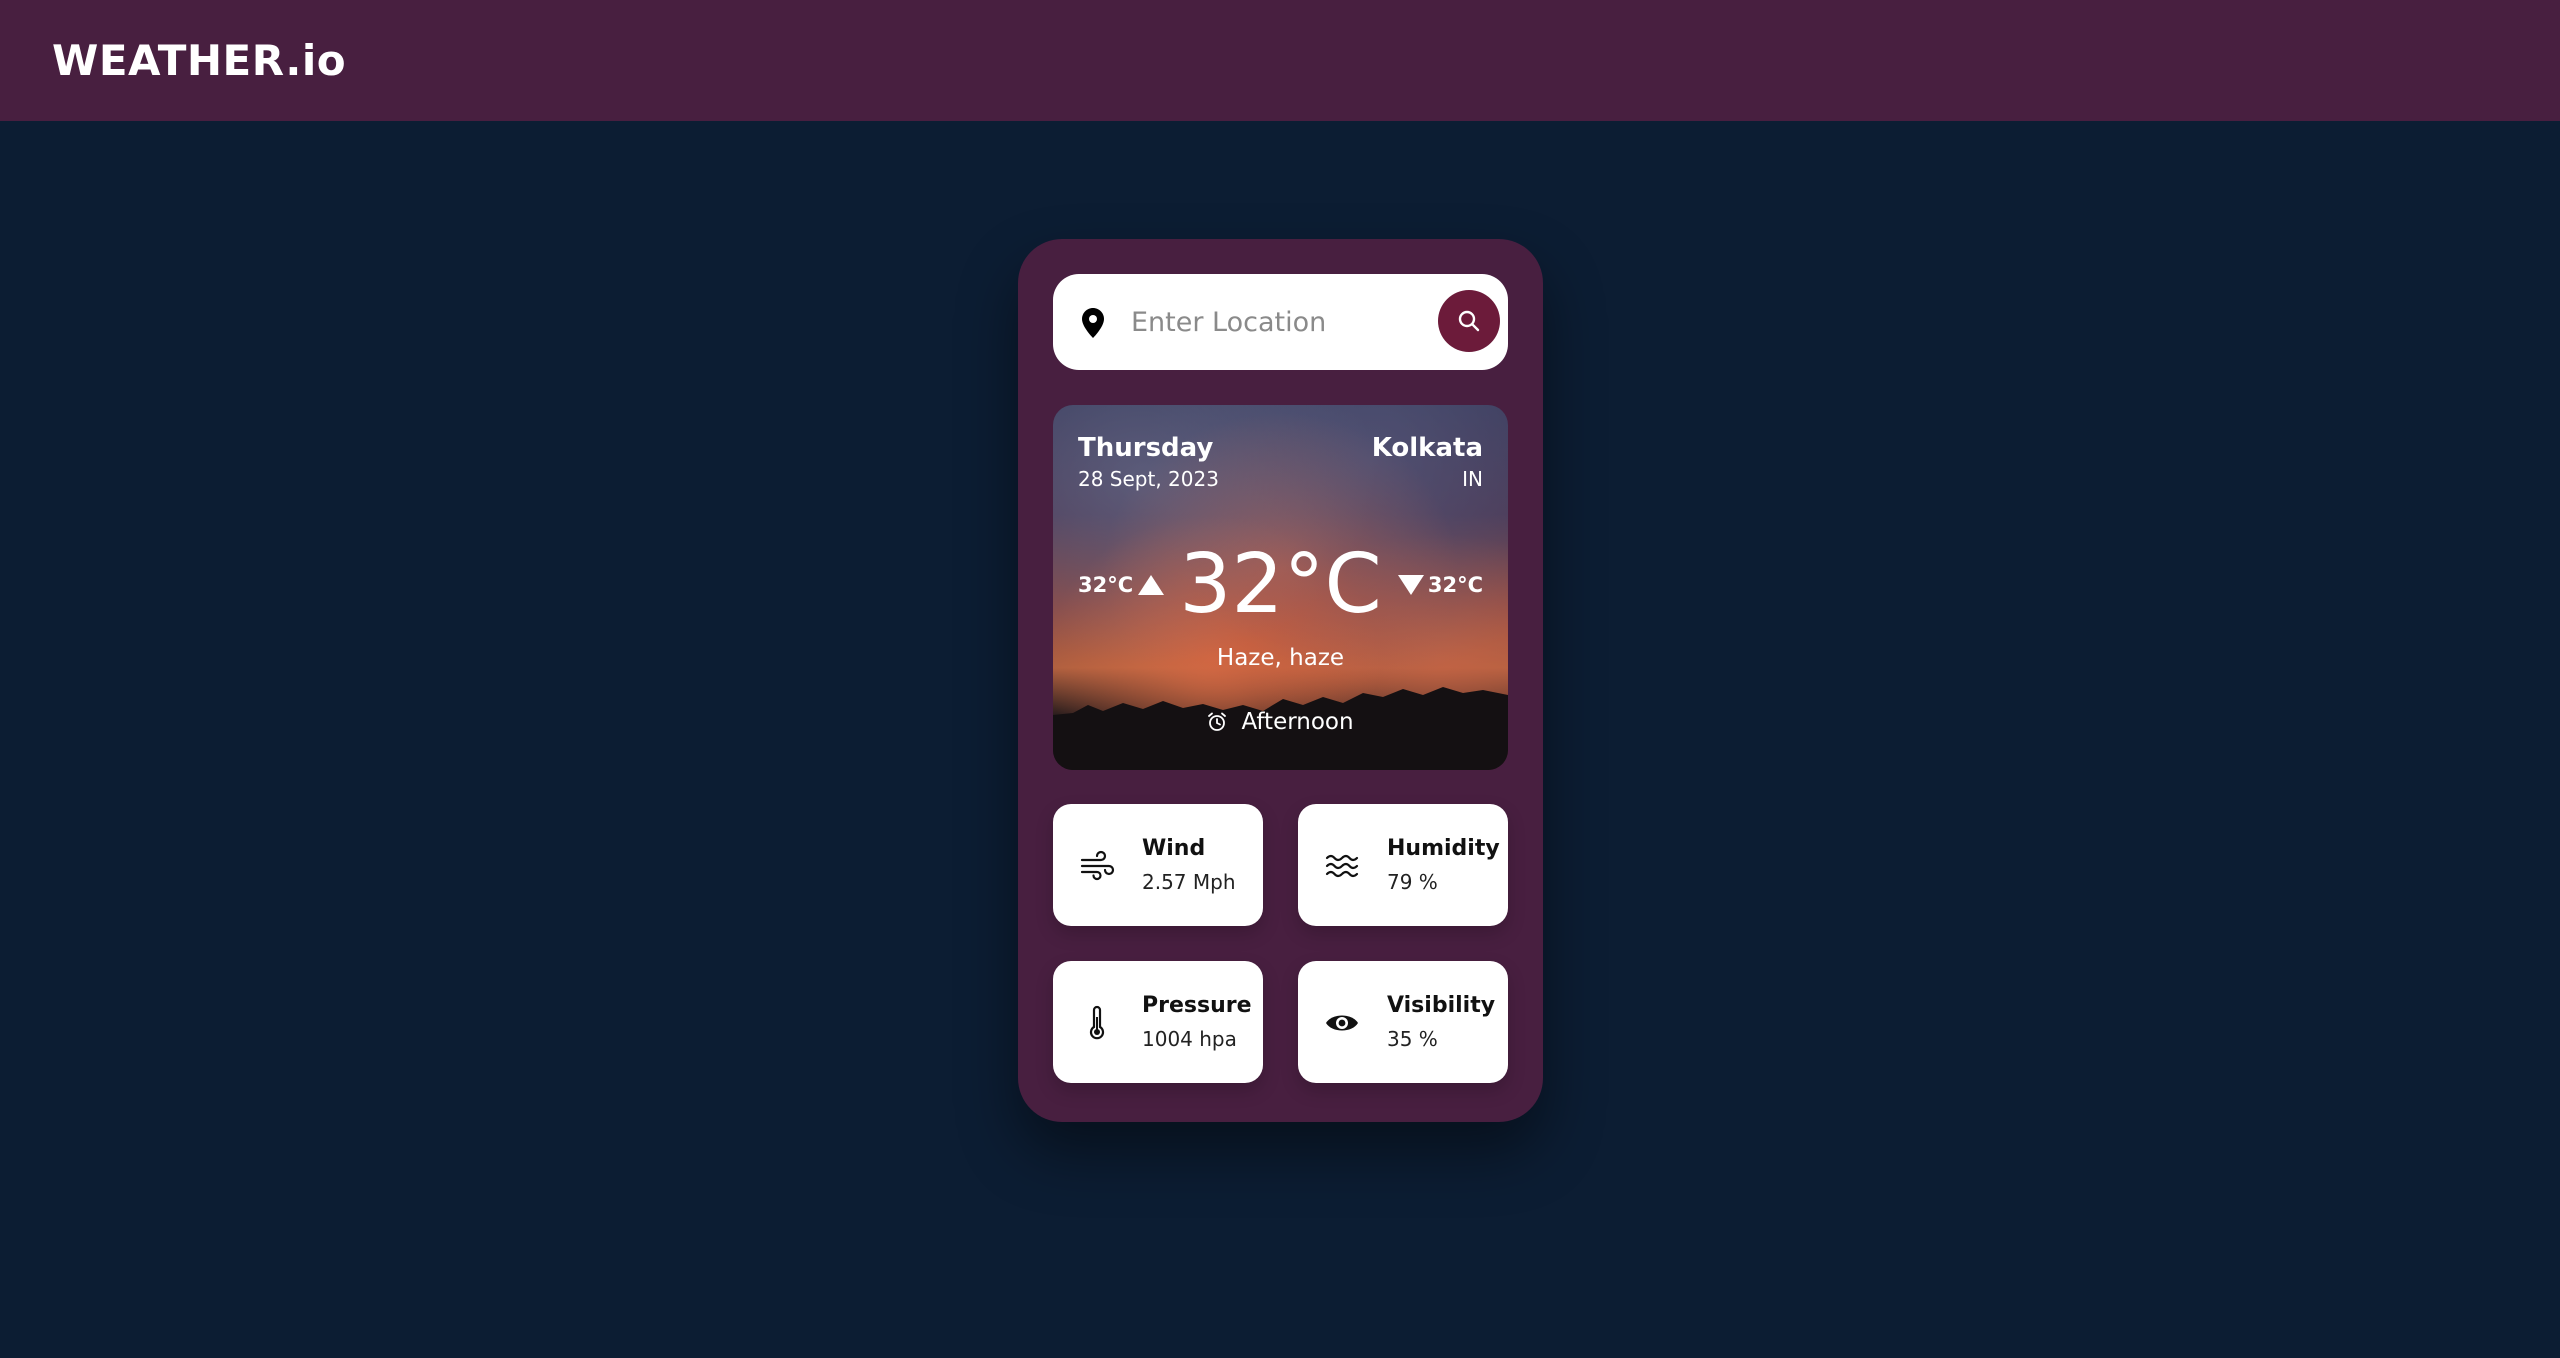 The width and height of the screenshot is (2560, 1358). What do you see at coordinates (1217, 721) in the screenshot?
I see `alarm-clock-icon` at bounding box center [1217, 721].